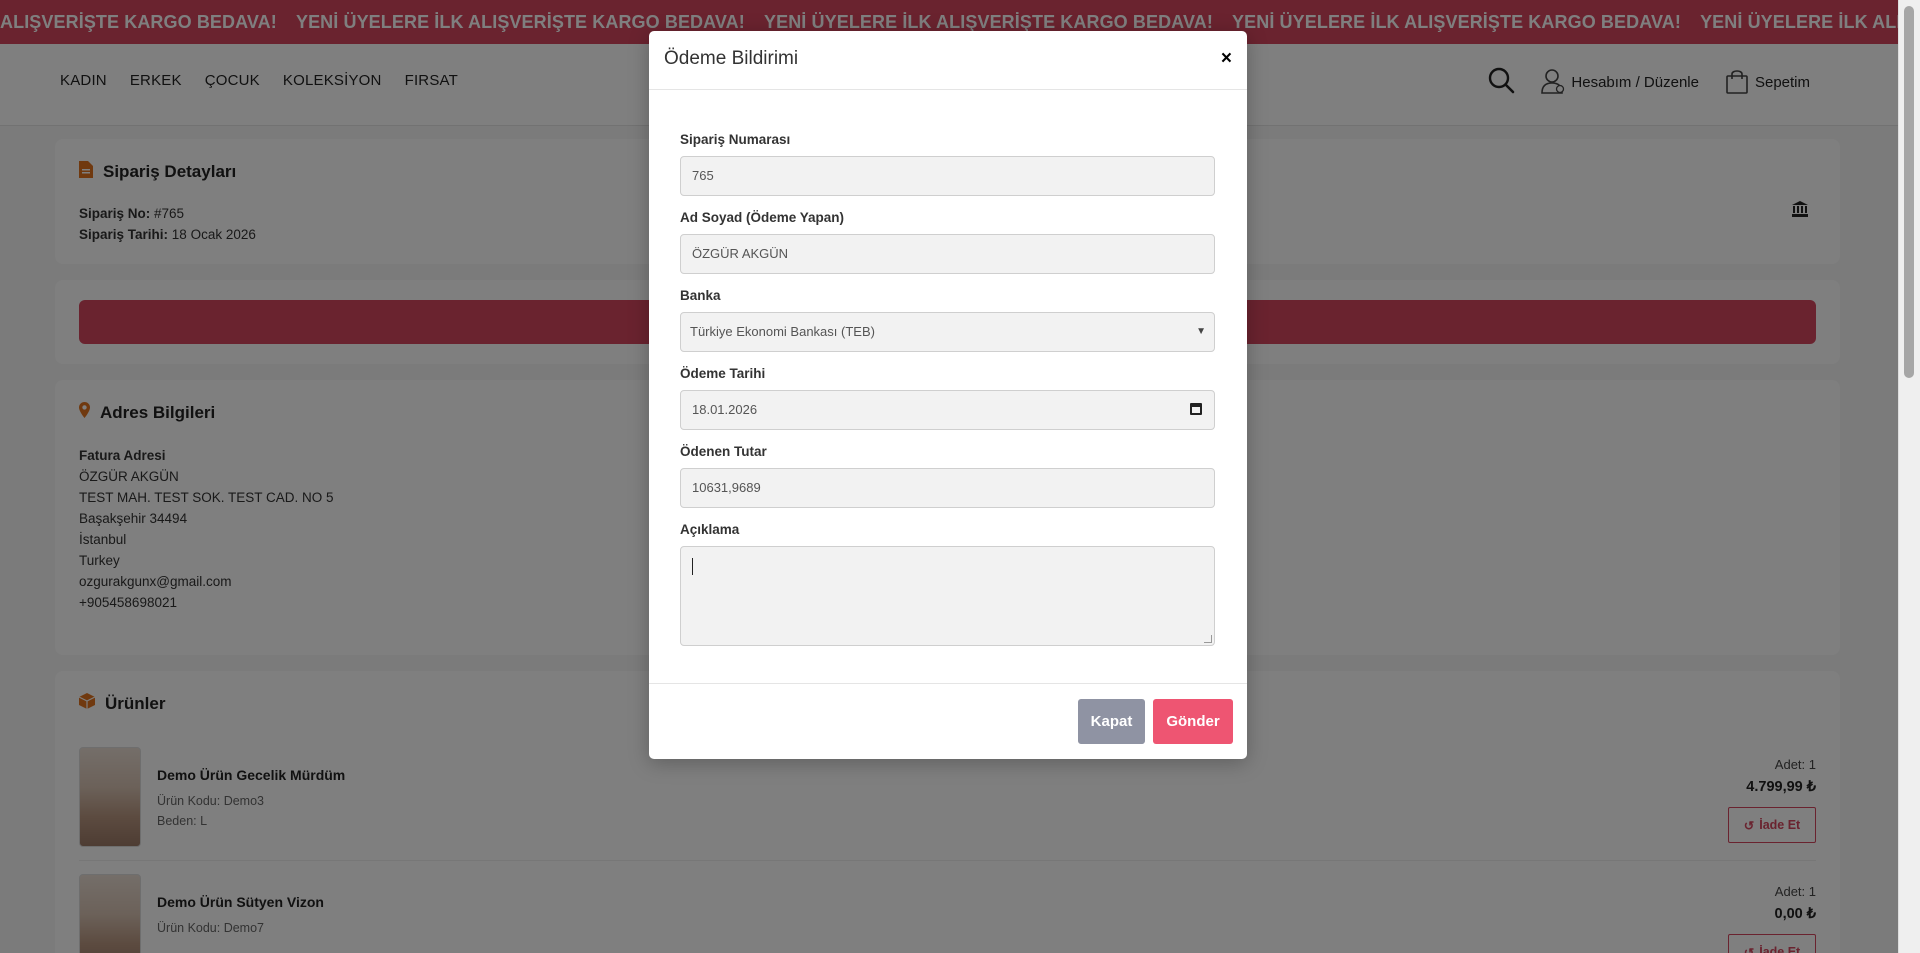 The width and height of the screenshot is (1920, 953). What do you see at coordinates (947, 254) in the screenshot?
I see `payer-name-input: ÖZGÜR AKGÜN` at bounding box center [947, 254].